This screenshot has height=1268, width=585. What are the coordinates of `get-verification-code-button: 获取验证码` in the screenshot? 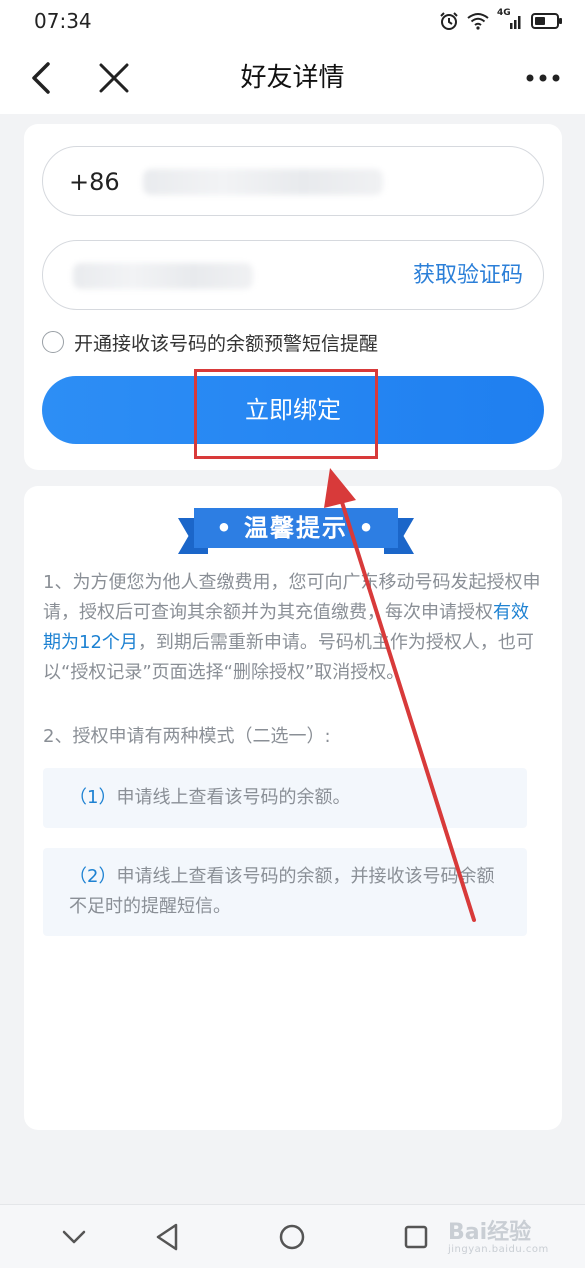 It's located at (468, 276).